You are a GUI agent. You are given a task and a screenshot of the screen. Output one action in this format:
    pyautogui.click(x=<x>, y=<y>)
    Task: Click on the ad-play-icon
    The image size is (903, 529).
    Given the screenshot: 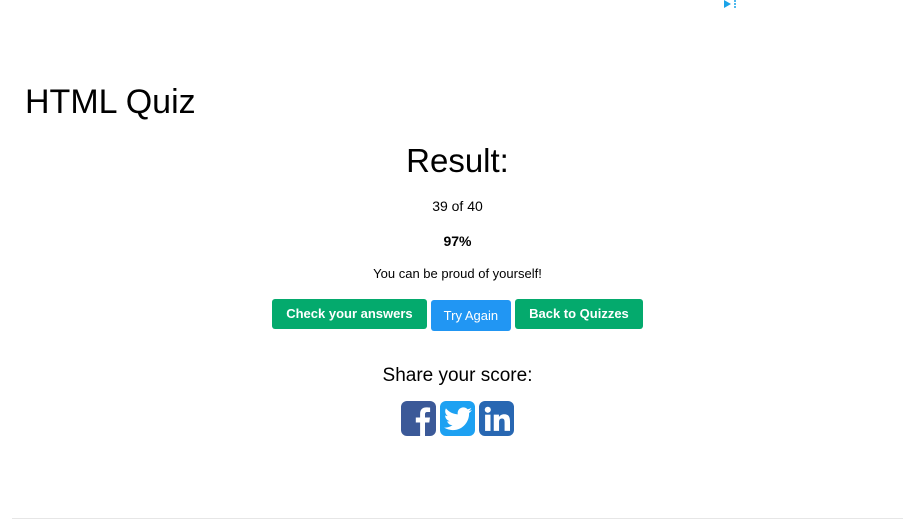 What is the action you would take?
    pyautogui.click(x=727, y=4)
    